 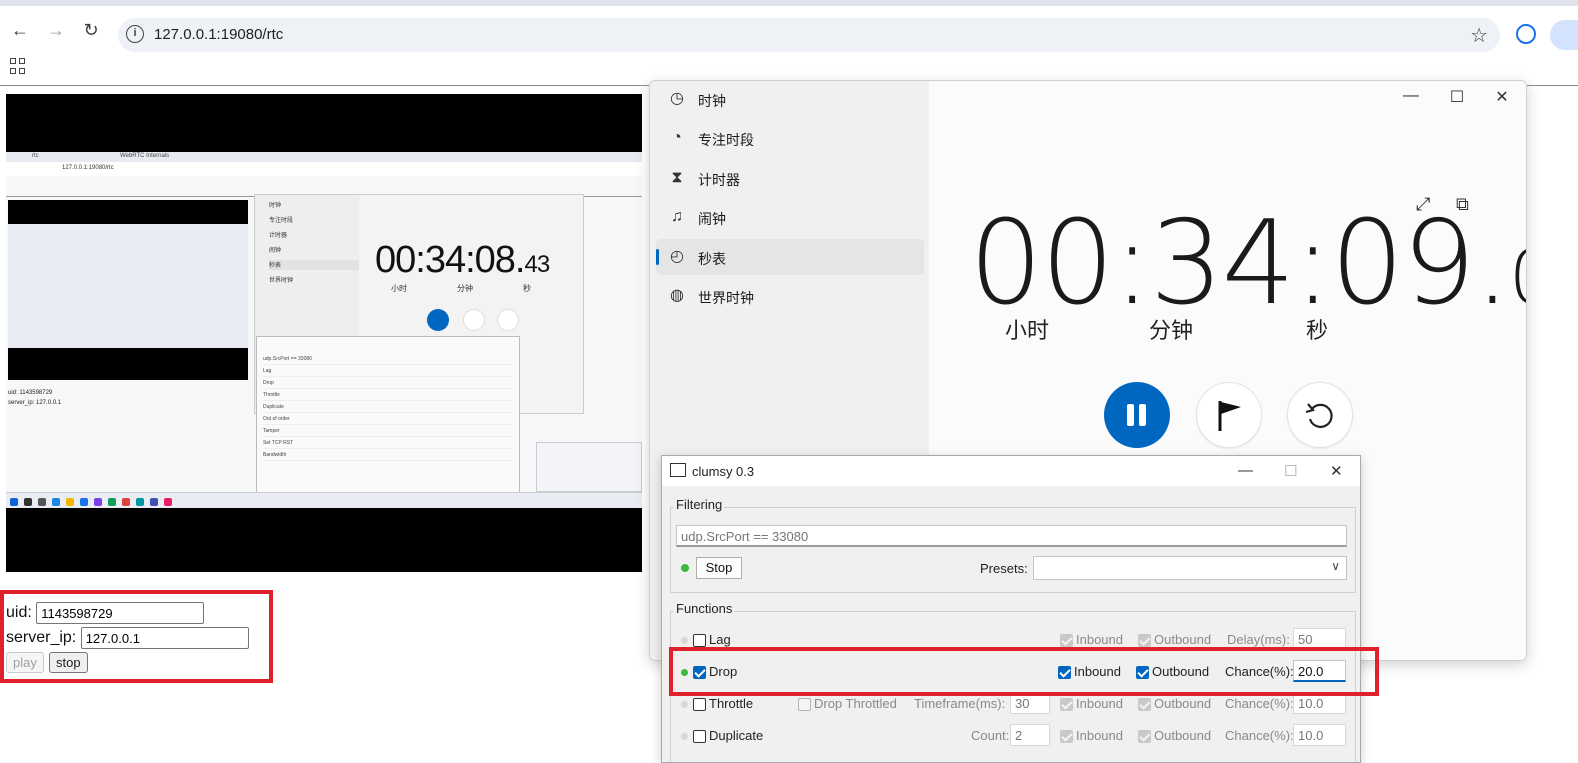 What do you see at coordinates (719, 568) in the screenshot?
I see `clumsy-stop-button: Stop` at bounding box center [719, 568].